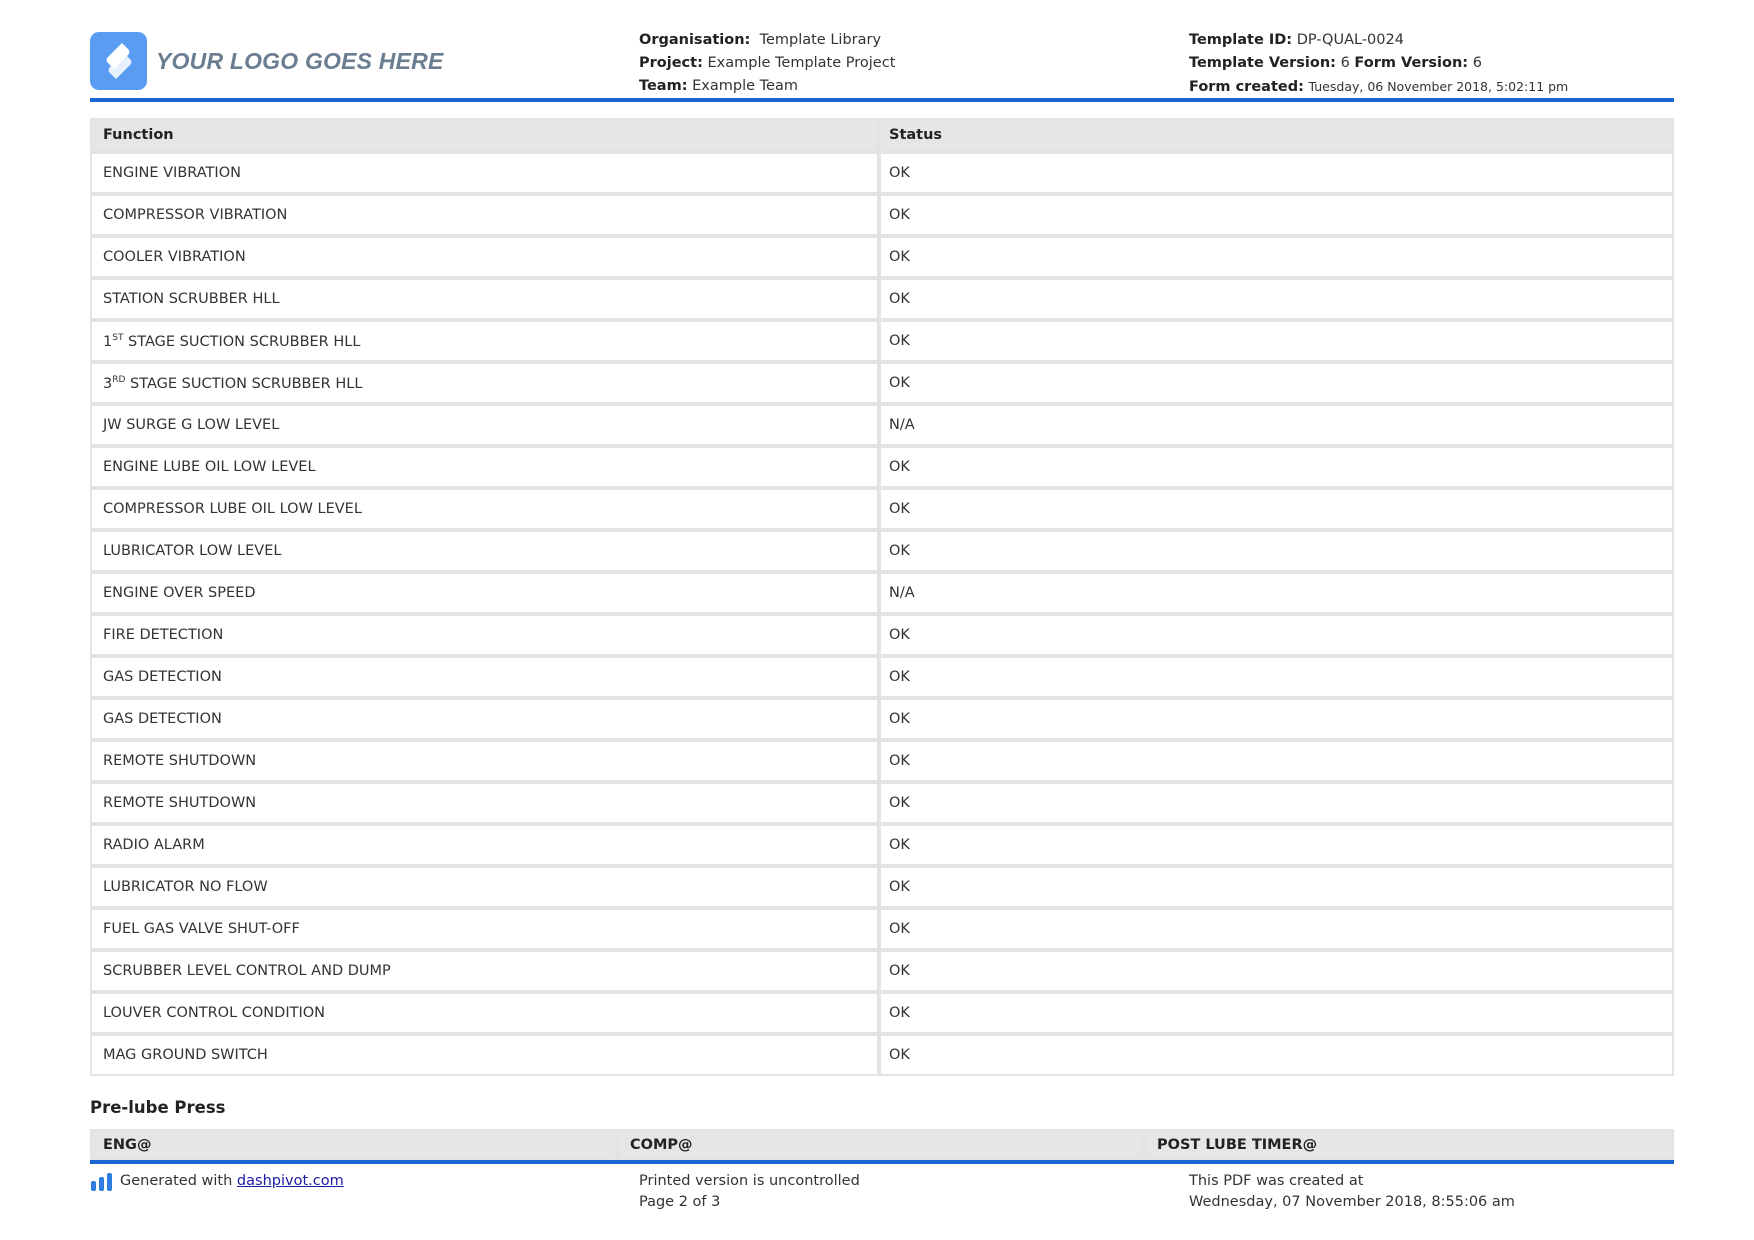 This screenshot has height=1240, width=1754. I want to click on dashpivot-link: dashpivot.com, so click(290, 1181).